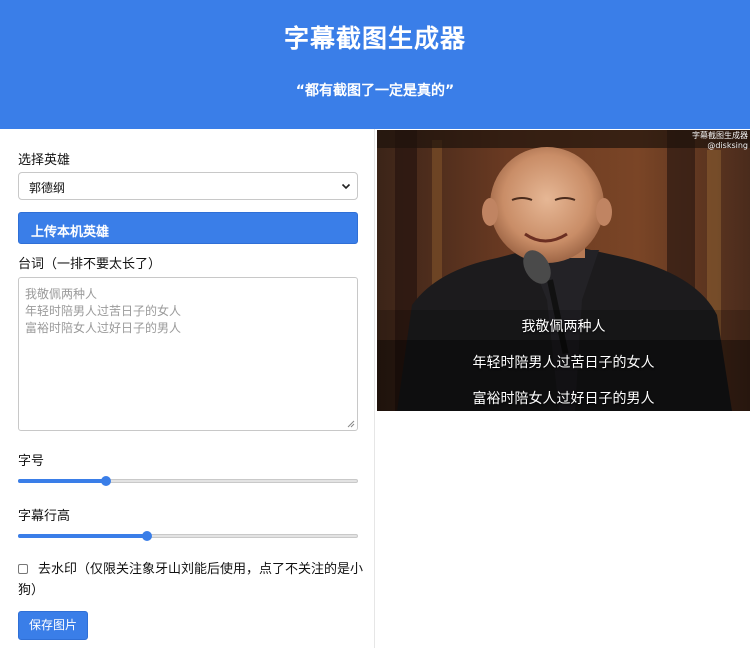  What do you see at coordinates (346, 186) in the screenshot?
I see `chevron-down-icon` at bounding box center [346, 186].